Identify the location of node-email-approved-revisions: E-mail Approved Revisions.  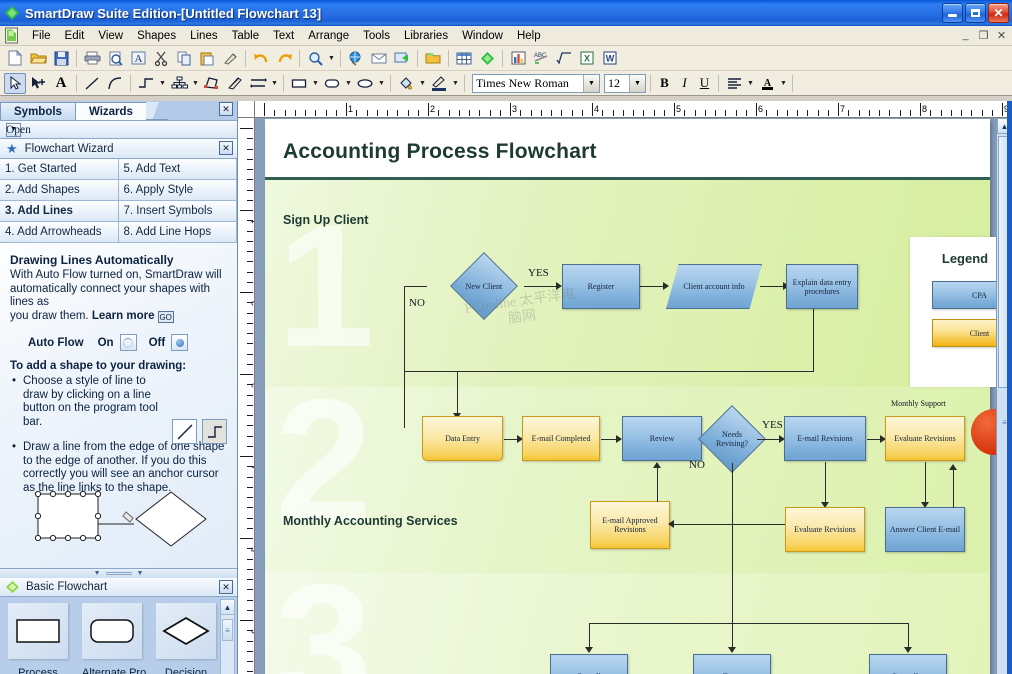
(630, 525).